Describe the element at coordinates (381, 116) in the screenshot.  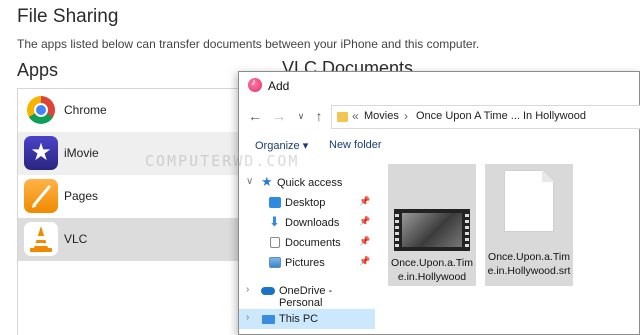
I see `breadcrumb-movies: Movies` at that location.